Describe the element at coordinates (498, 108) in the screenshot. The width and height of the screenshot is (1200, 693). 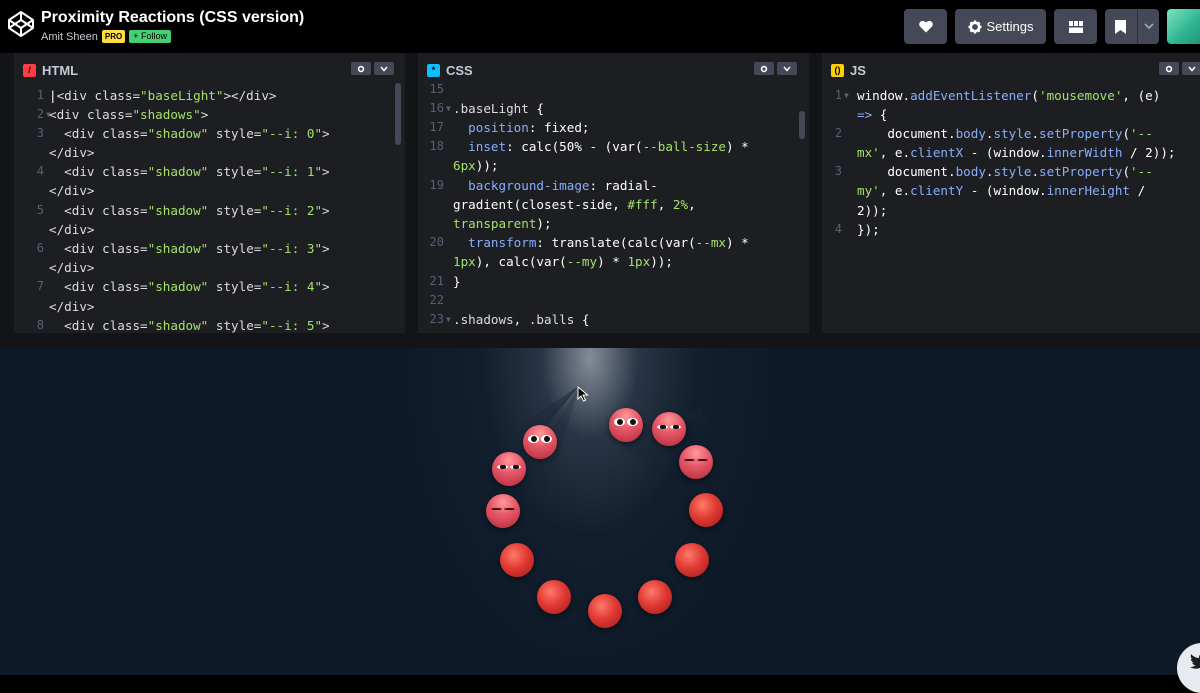
I see `code-line: .baseLight {` at that location.